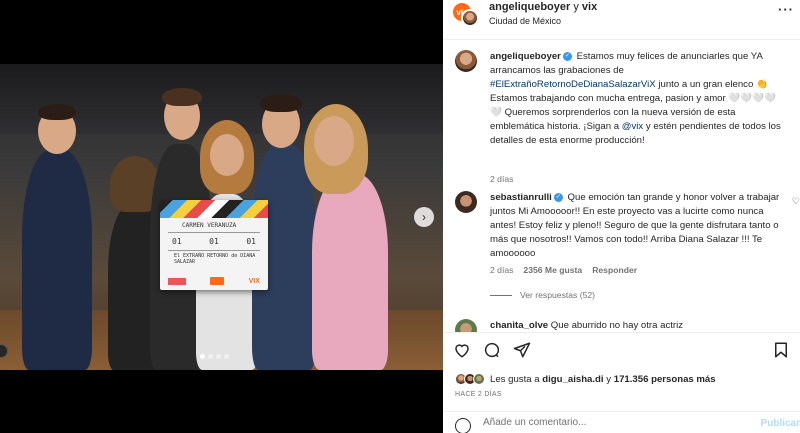 This screenshot has width=800, height=433. Describe the element at coordinates (501, 270) in the screenshot. I see `comment-time: 2 días` at that location.